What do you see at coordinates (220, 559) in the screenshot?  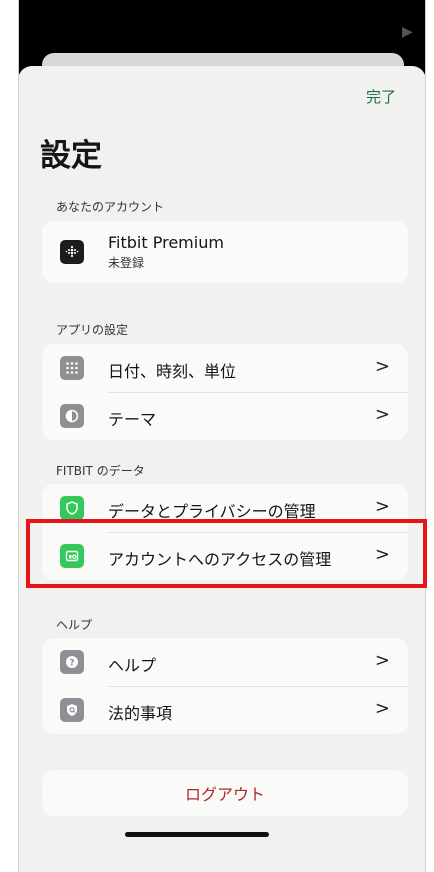 I see `account-access-label: アカウントへのアクセスの管理` at bounding box center [220, 559].